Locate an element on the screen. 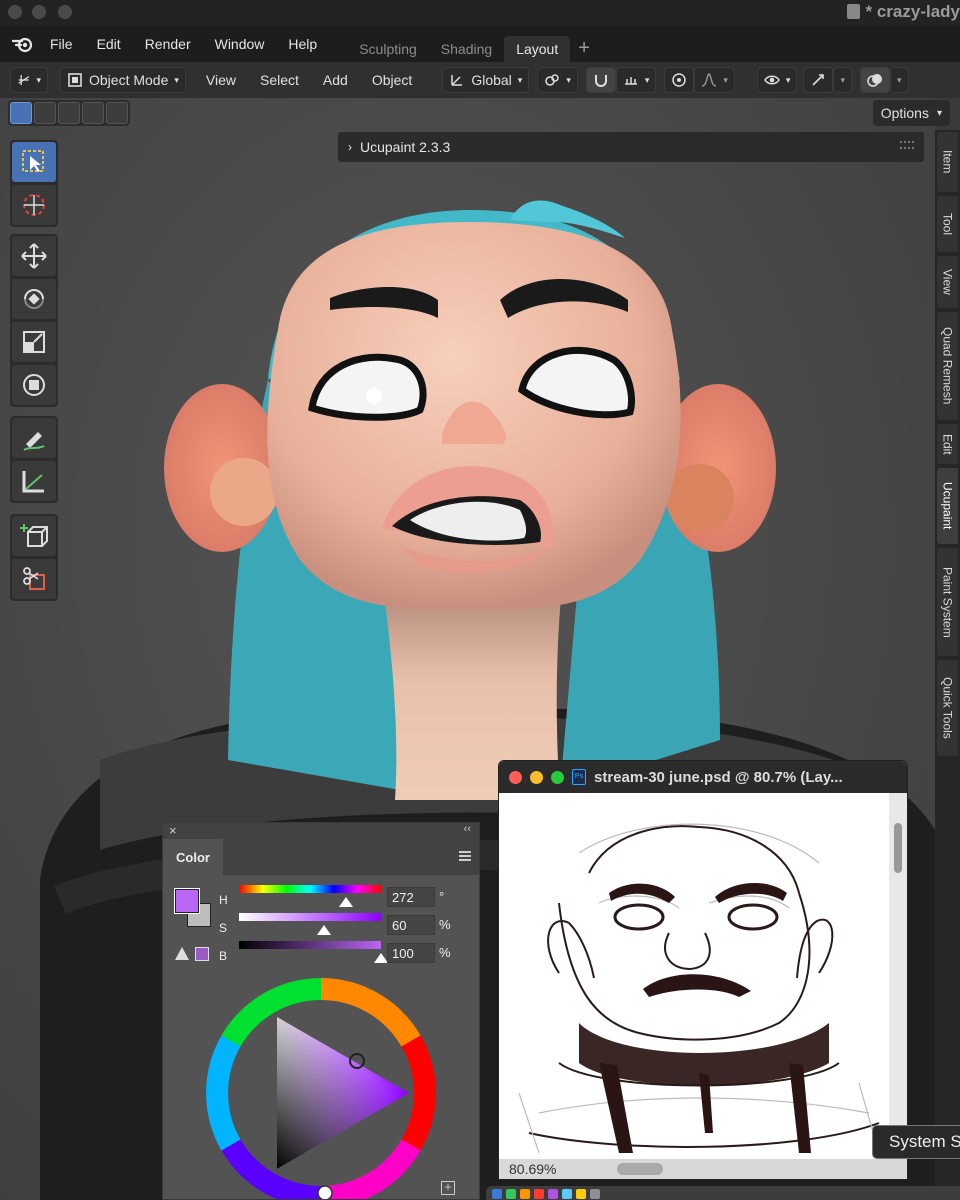 This screenshot has width=960, height=1200. color-panel-titlebar: × ‹‹ is located at coordinates (321, 831).